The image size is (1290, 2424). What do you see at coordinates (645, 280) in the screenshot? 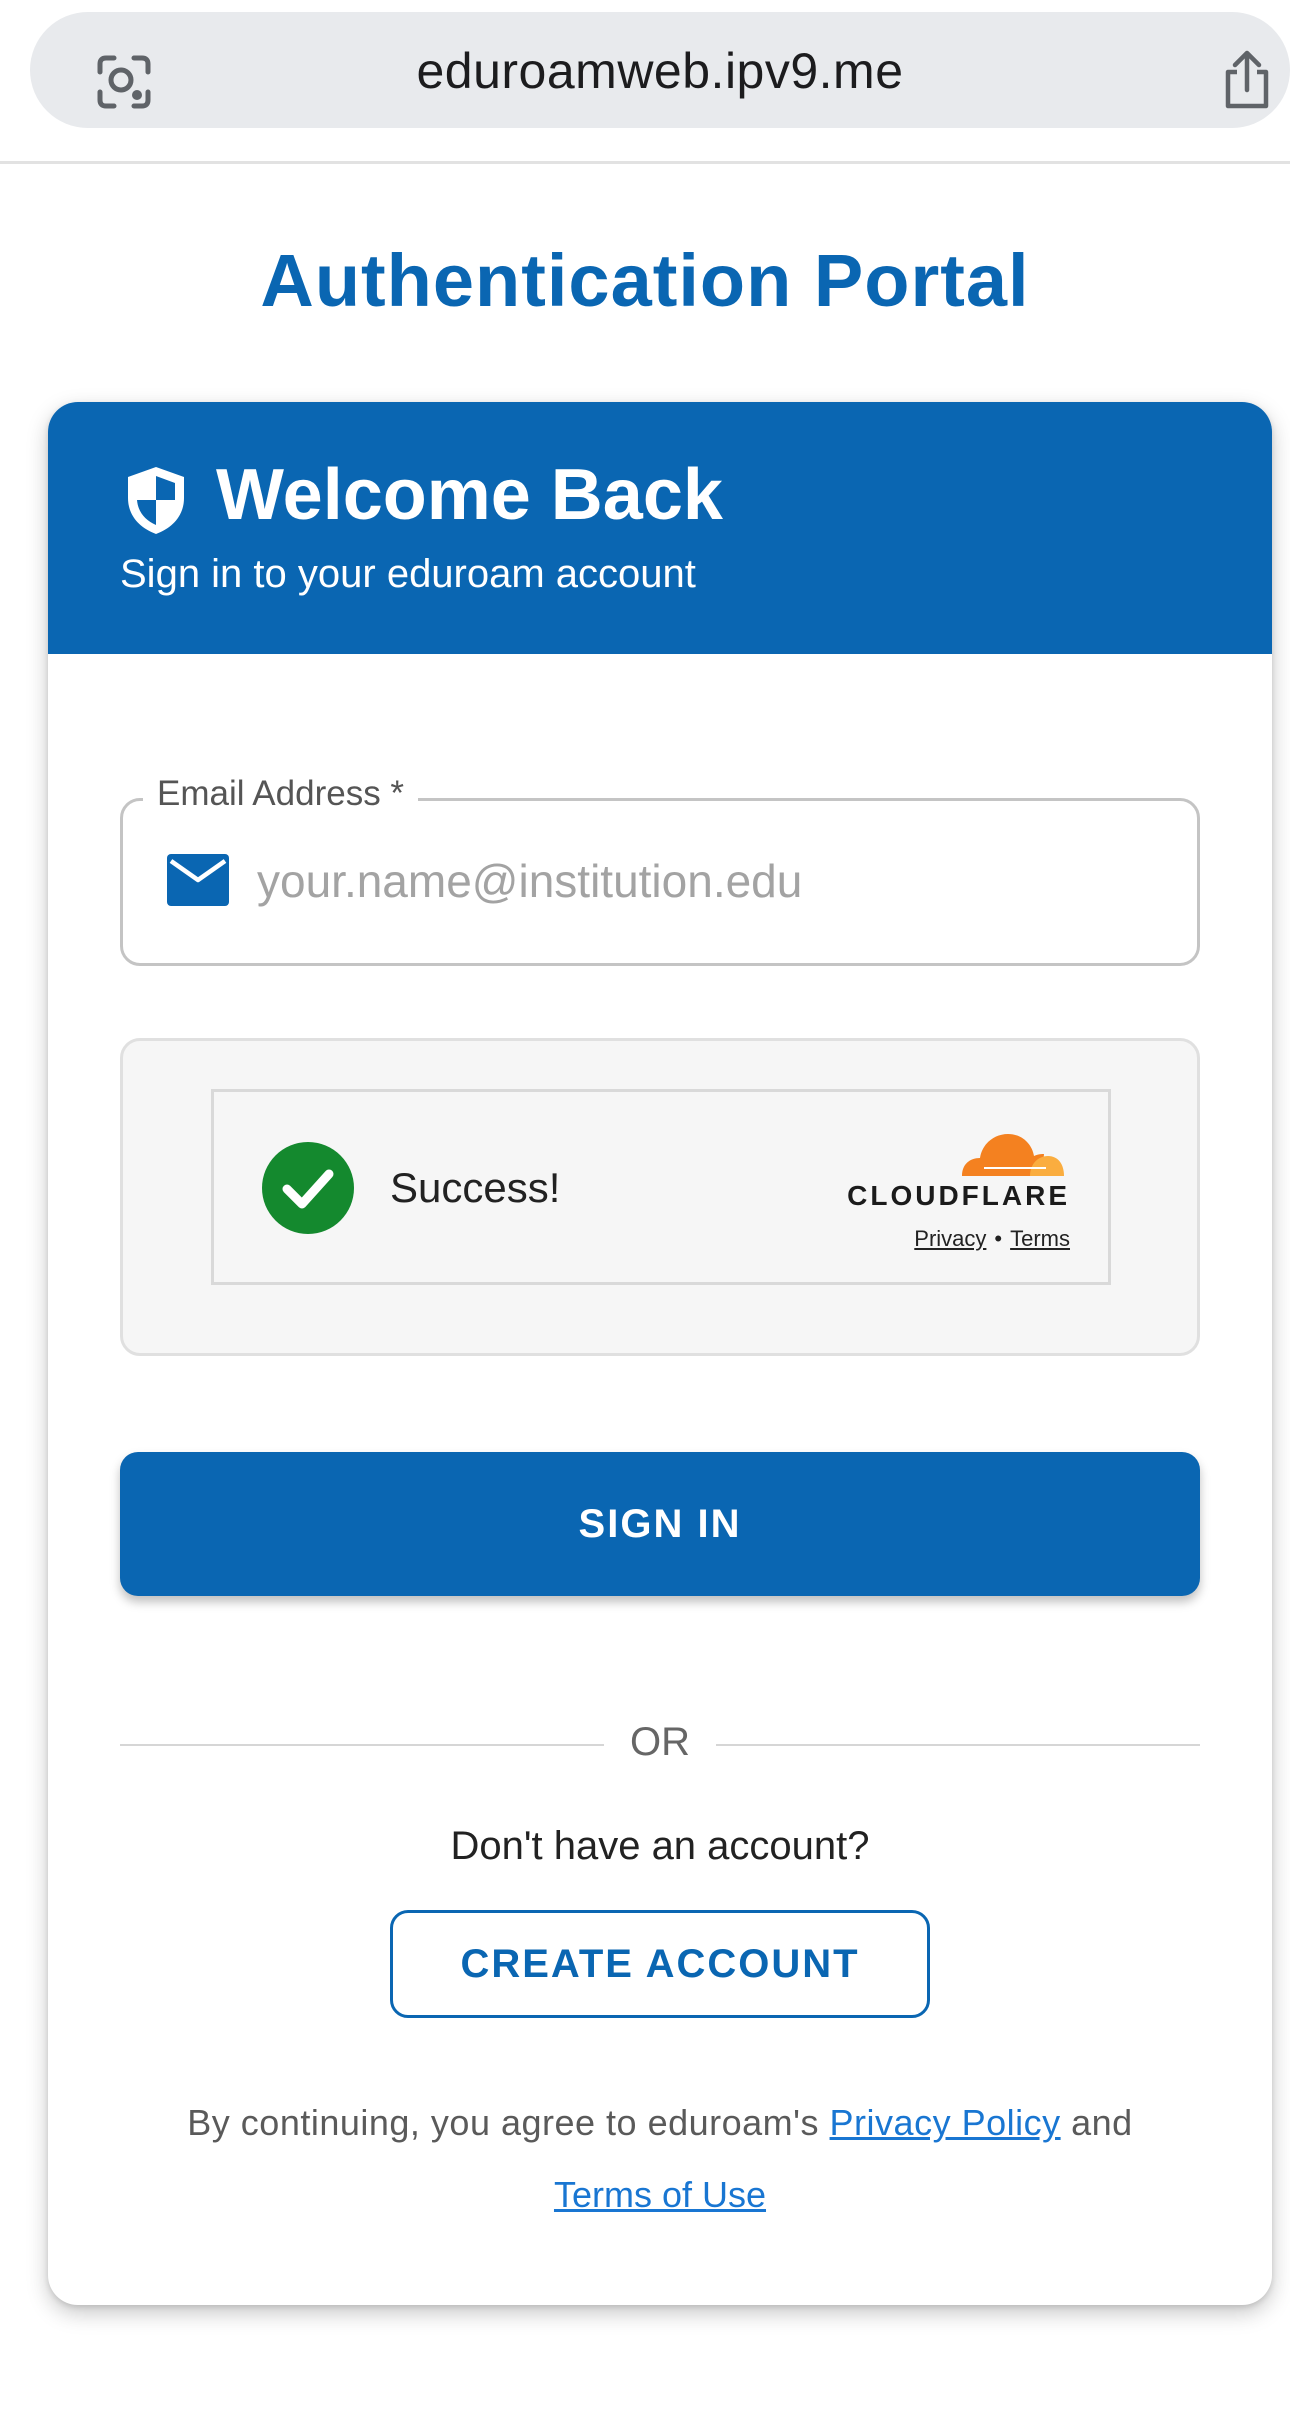
I see `page-title: Authentication Portal` at bounding box center [645, 280].